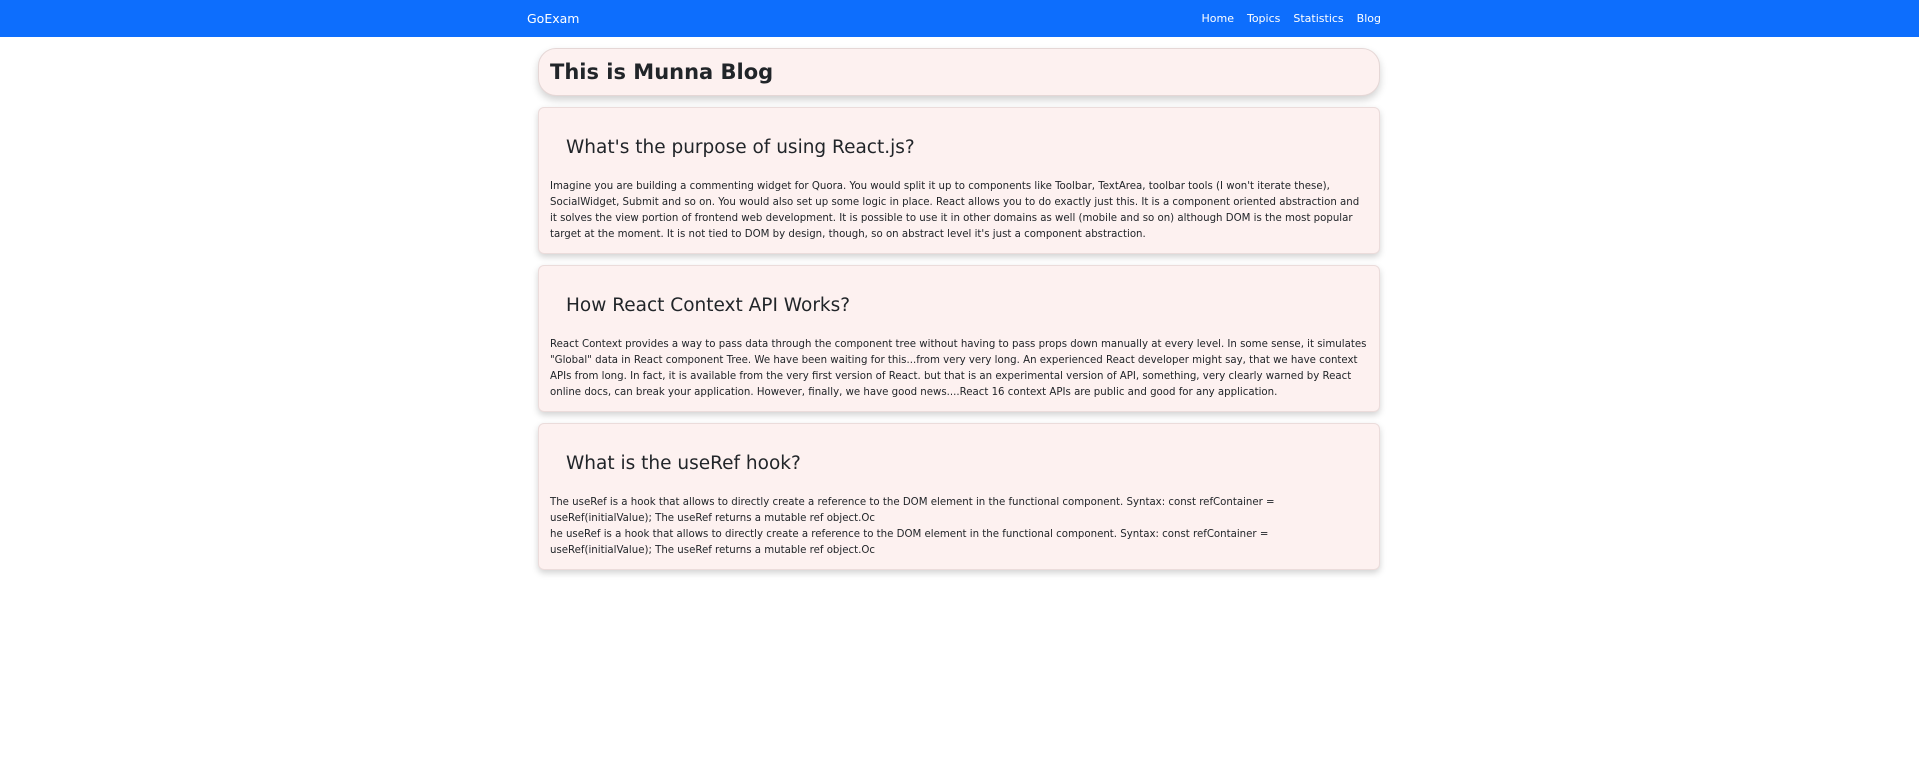 The image size is (1919, 778). I want to click on blog-header-card: This is Munna Blog, so click(959, 72).